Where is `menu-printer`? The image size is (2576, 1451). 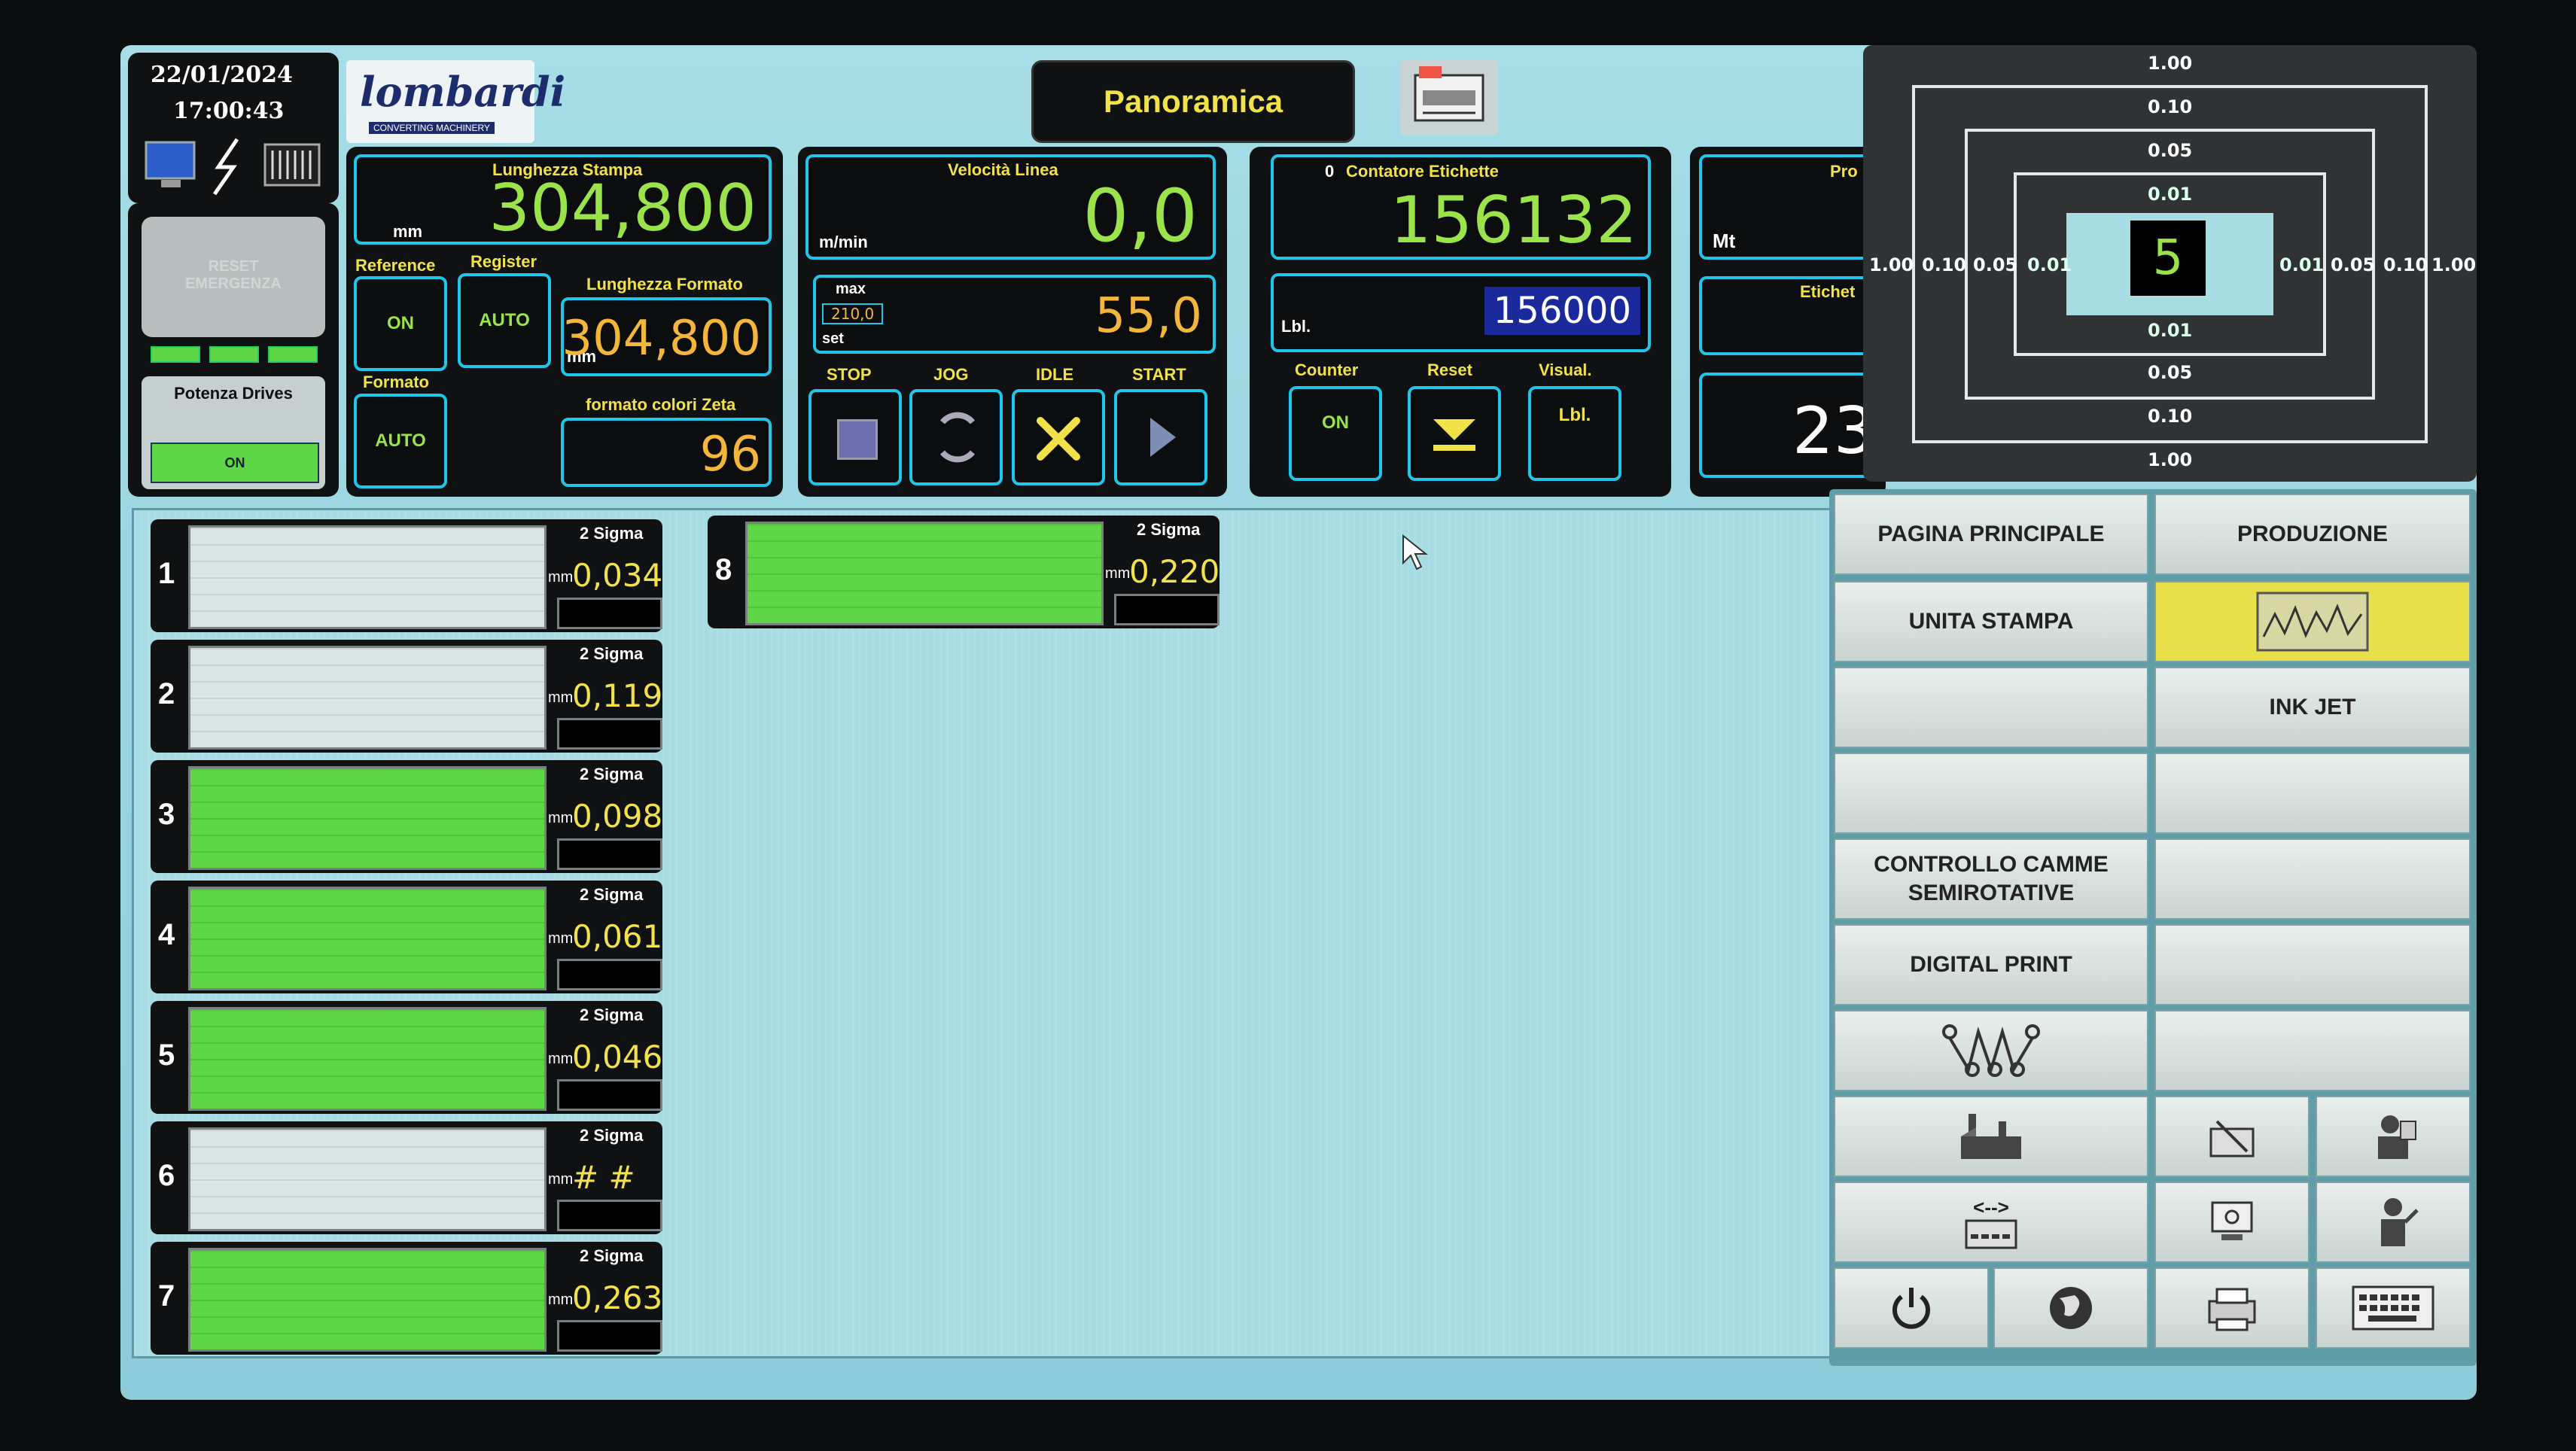
menu-printer is located at coordinates (2232, 1308).